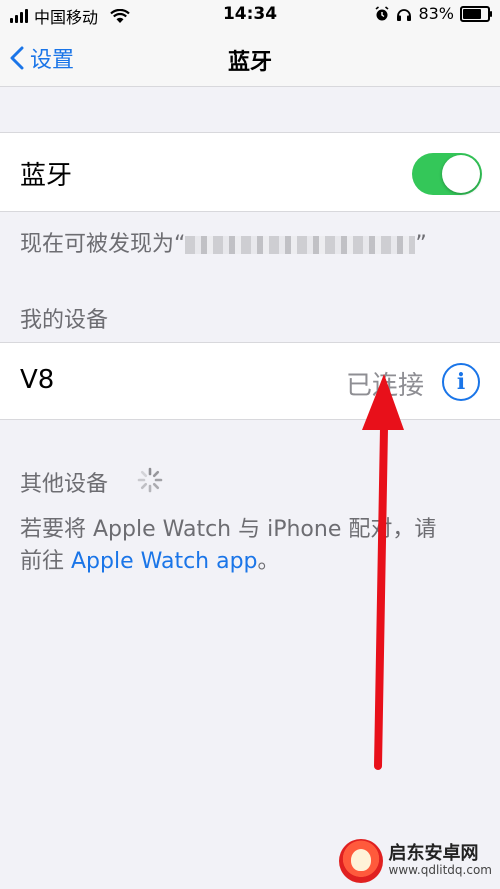 The image size is (500, 889). What do you see at coordinates (268, 561) in the screenshot?
I see `hint-suffix: 。` at bounding box center [268, 561].